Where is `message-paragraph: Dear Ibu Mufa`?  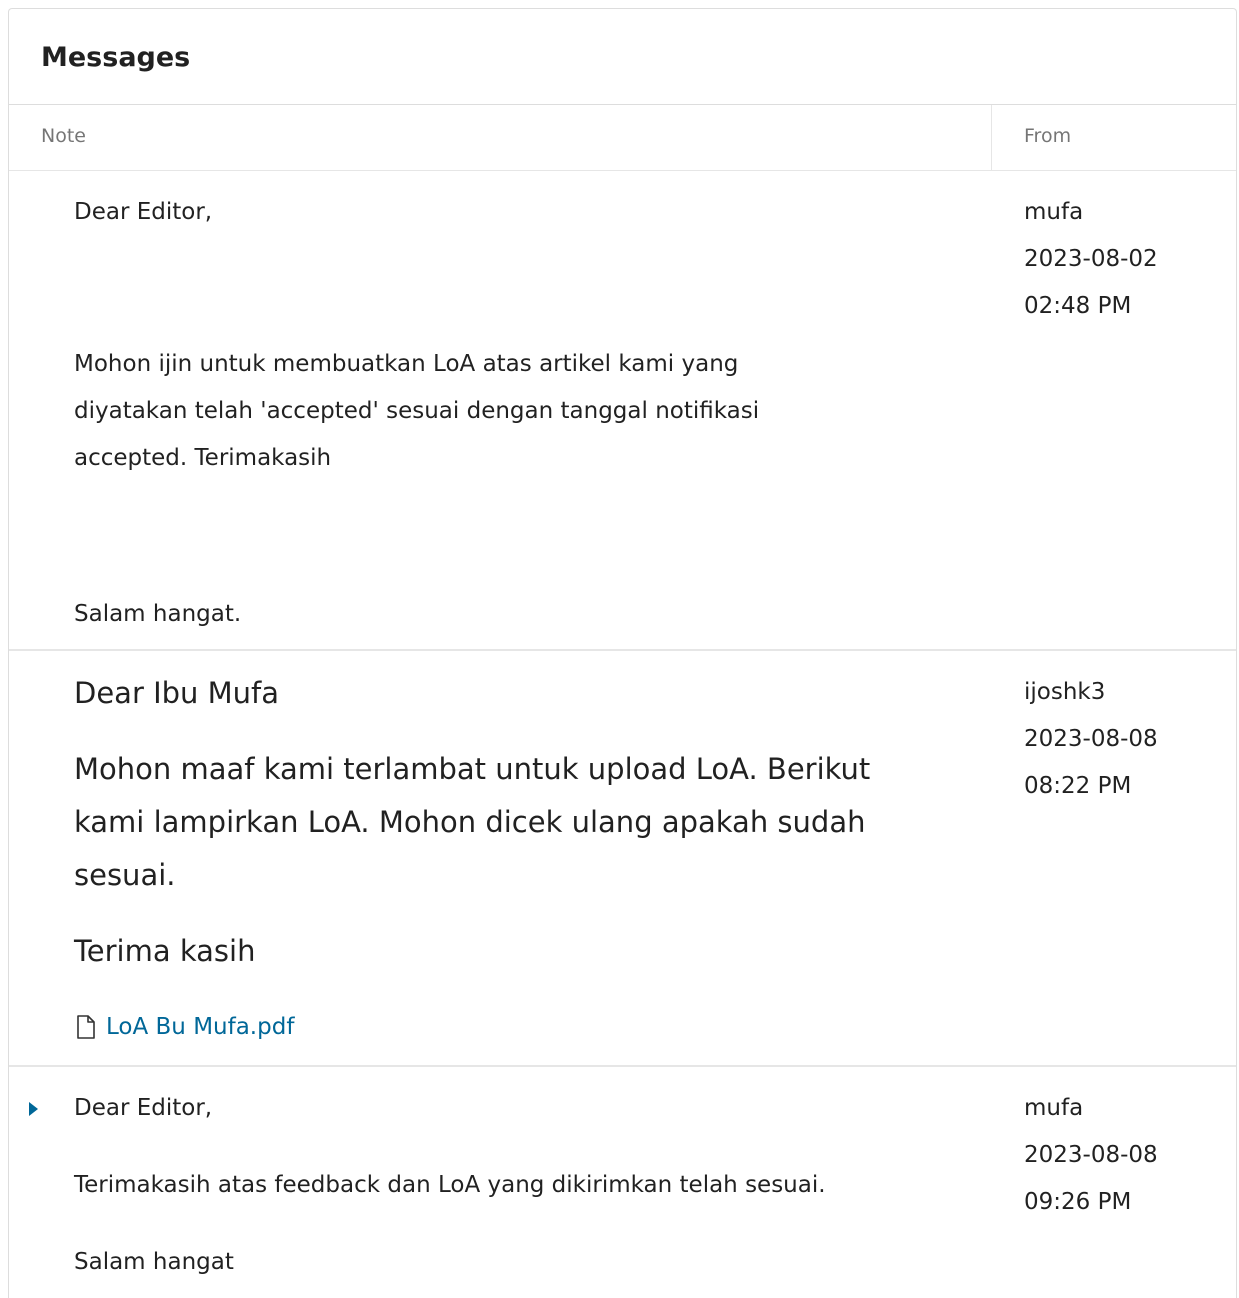
message-paragraph: Dear Ibu Mufa is located at coordinates (177, 693).